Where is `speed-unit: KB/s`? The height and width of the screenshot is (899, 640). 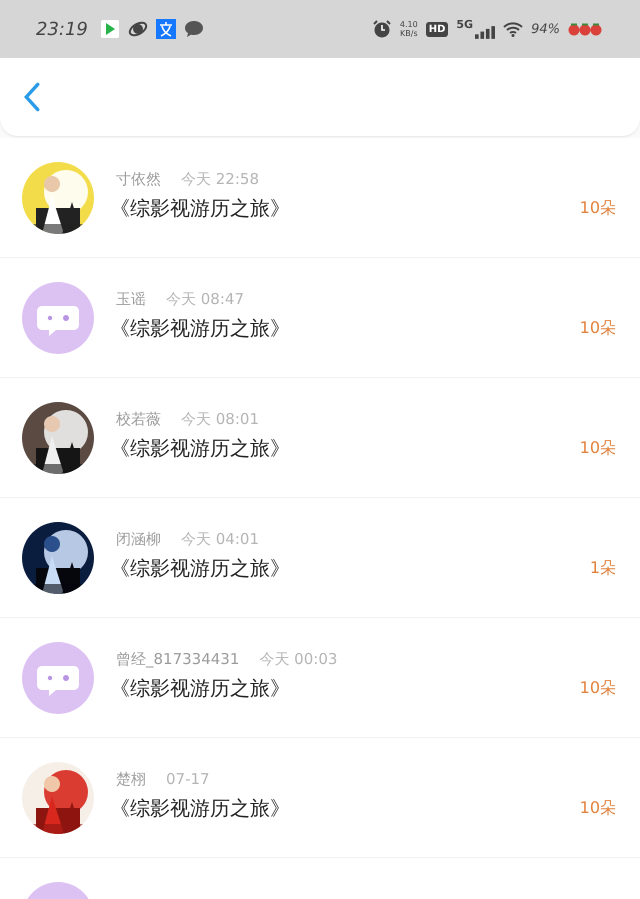
speed-unit: KB/s is located at coordinates (409, 33).